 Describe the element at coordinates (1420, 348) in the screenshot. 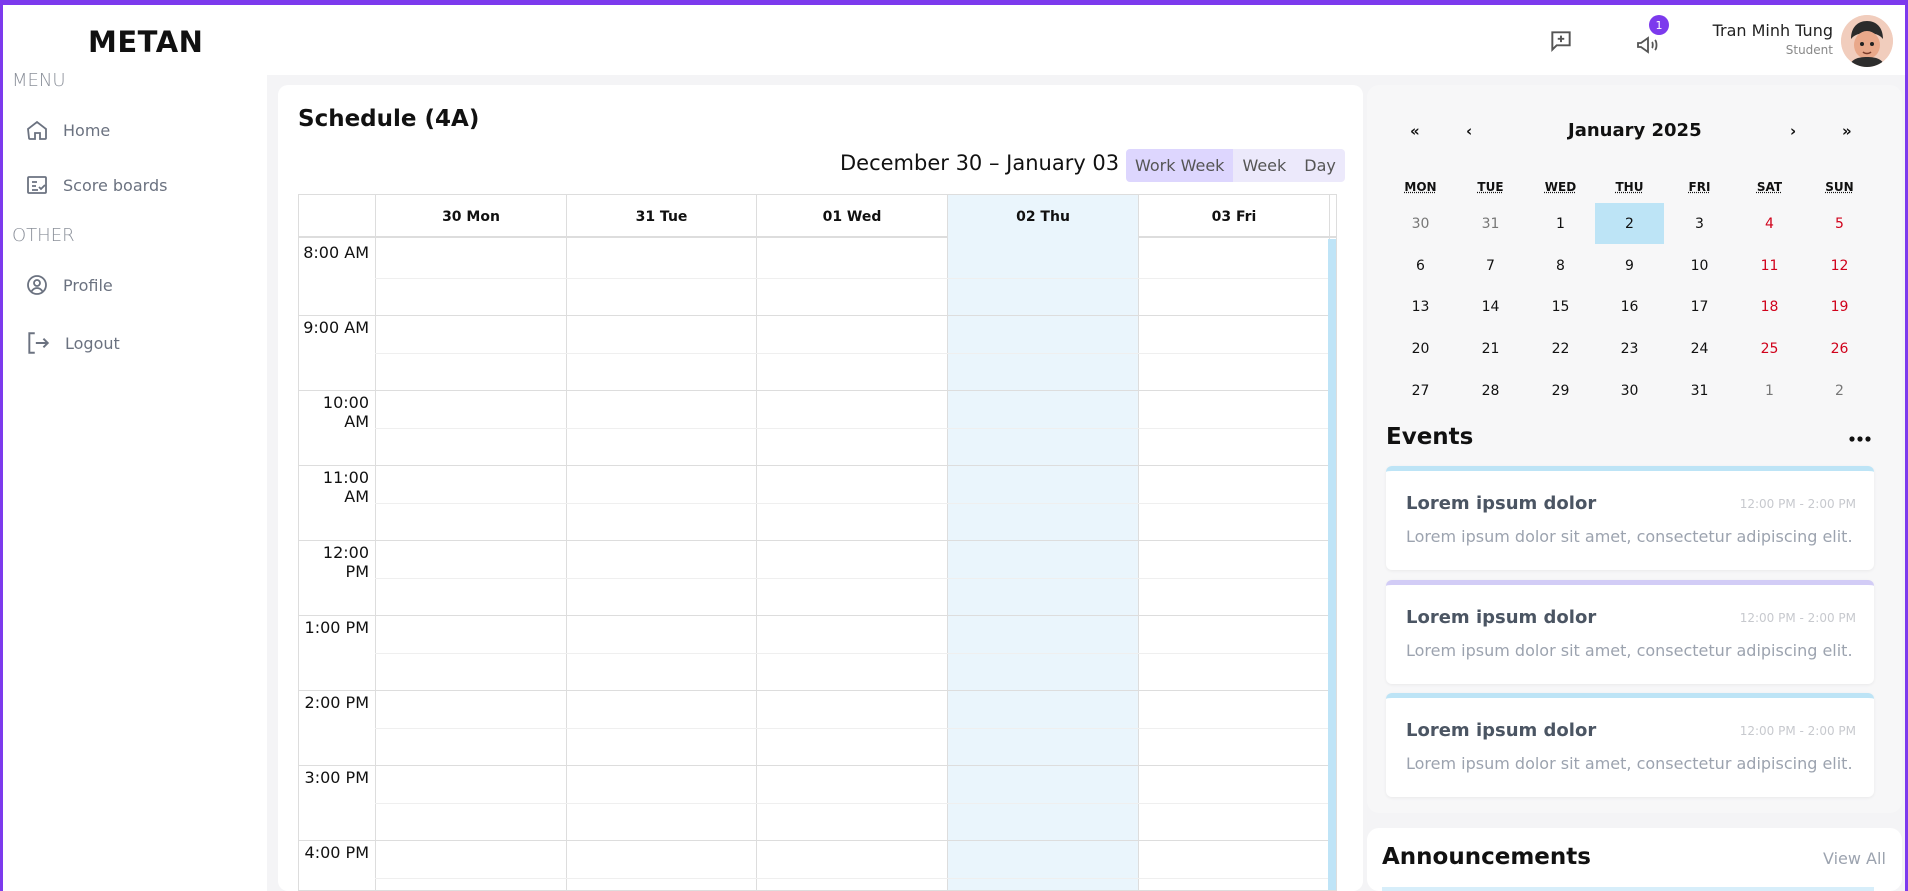

I see `calendar-day: 20` at that location.